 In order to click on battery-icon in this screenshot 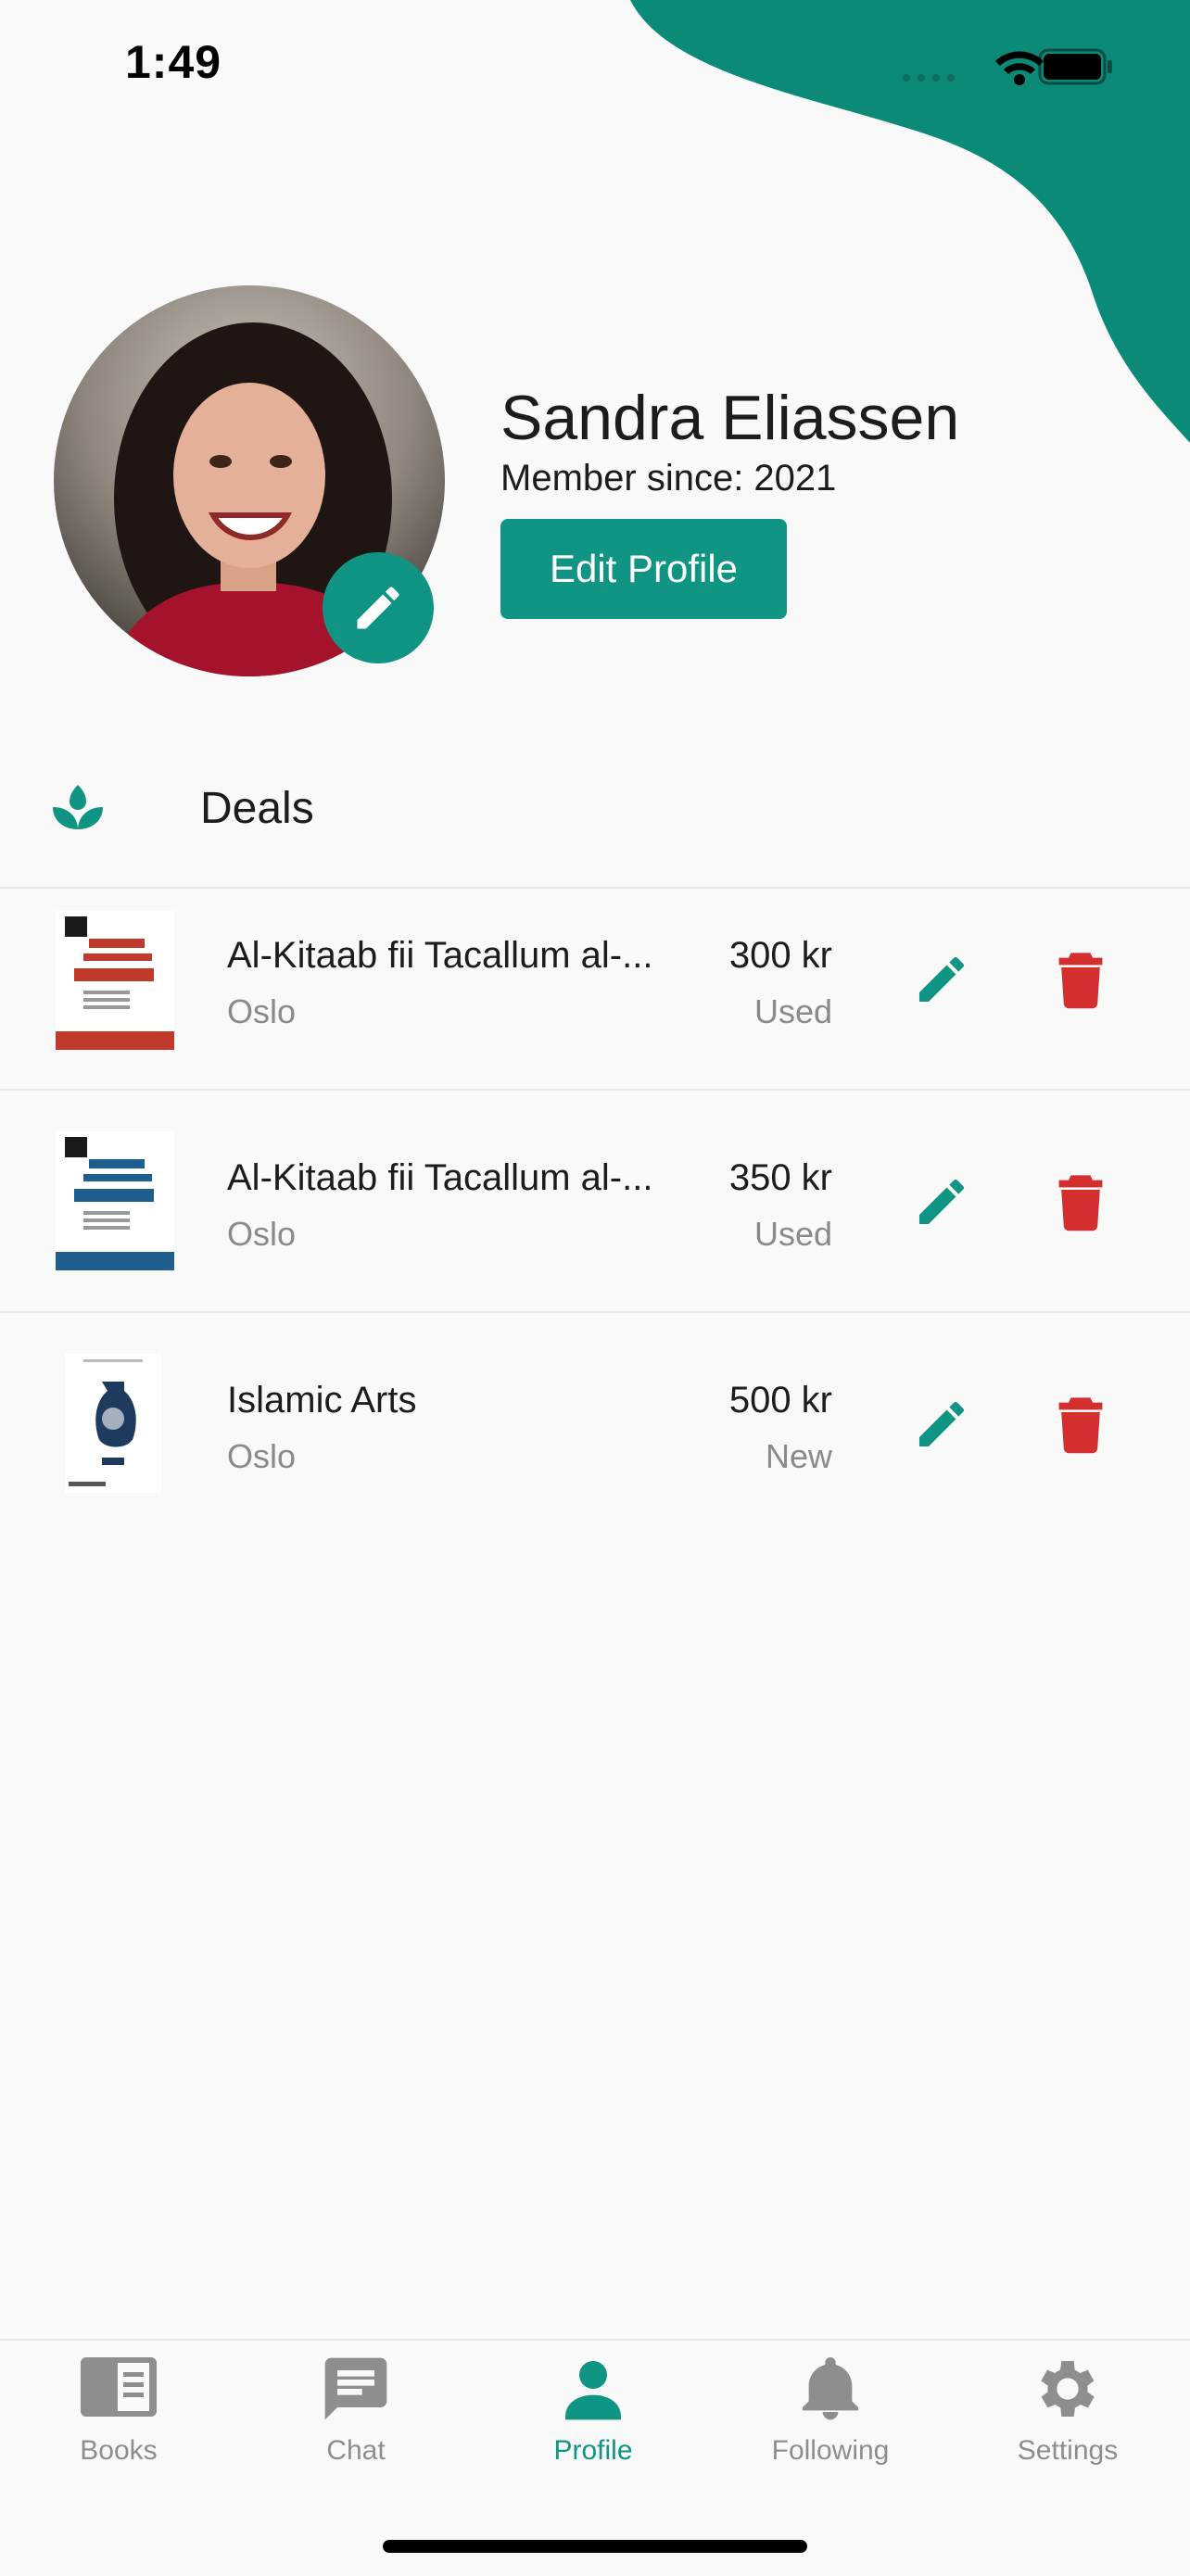, I will do `click(1075, 66)`.